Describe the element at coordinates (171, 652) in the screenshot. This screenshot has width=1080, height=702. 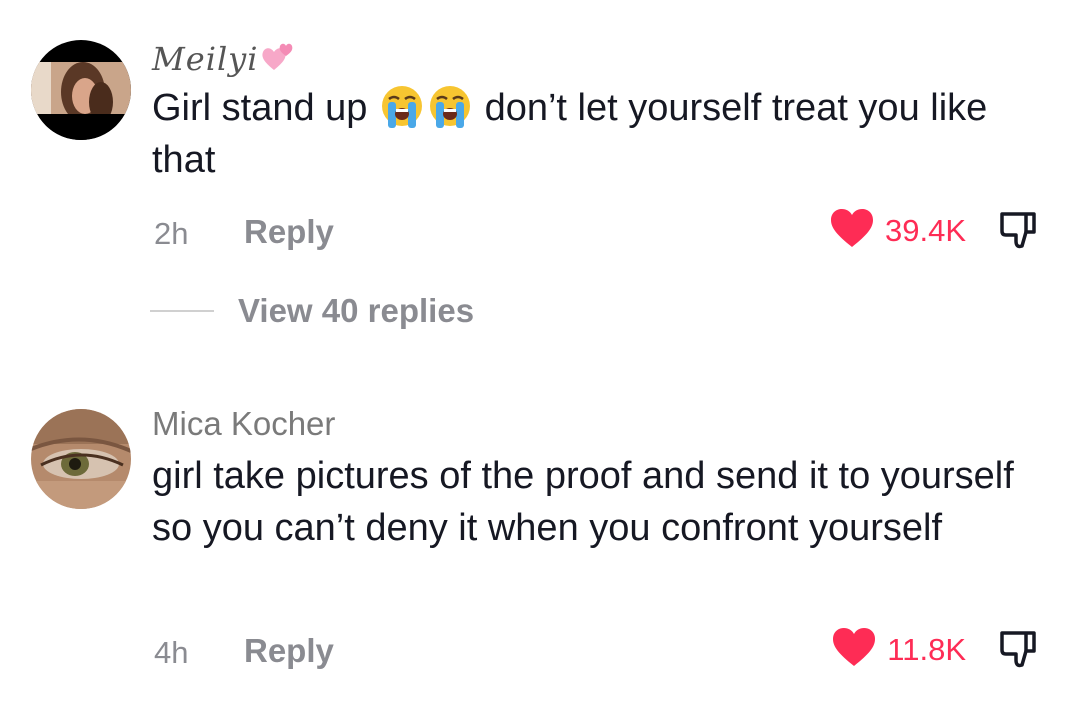
I see `comment-timestamp: 4h` at that location.